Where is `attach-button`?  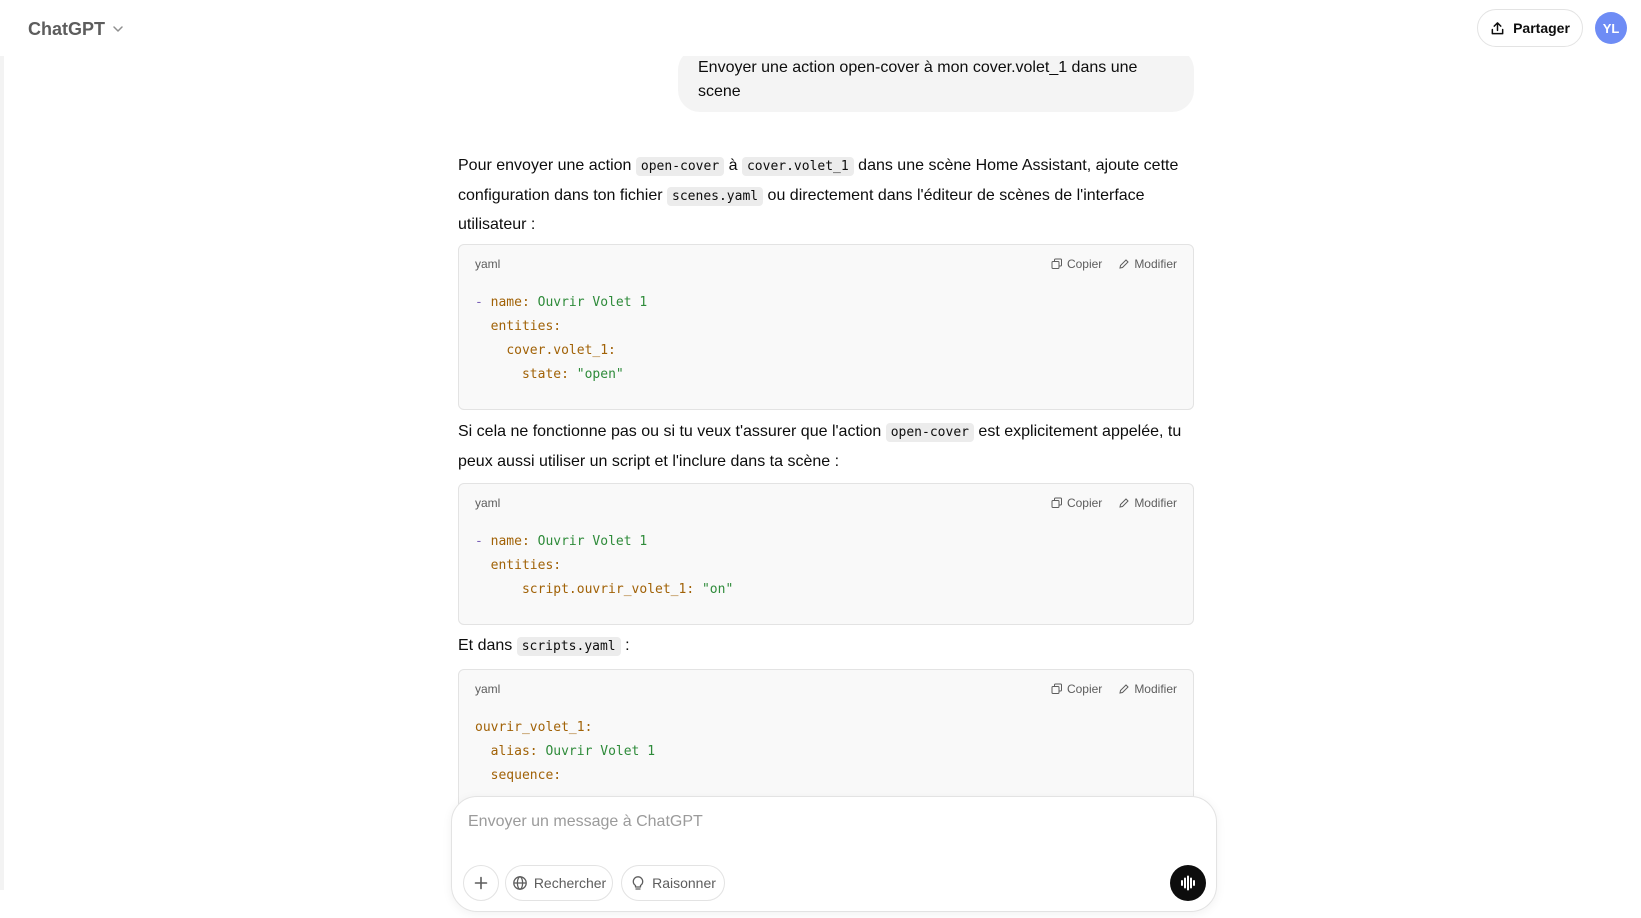 attach-button is located at coordinates (481, 883).